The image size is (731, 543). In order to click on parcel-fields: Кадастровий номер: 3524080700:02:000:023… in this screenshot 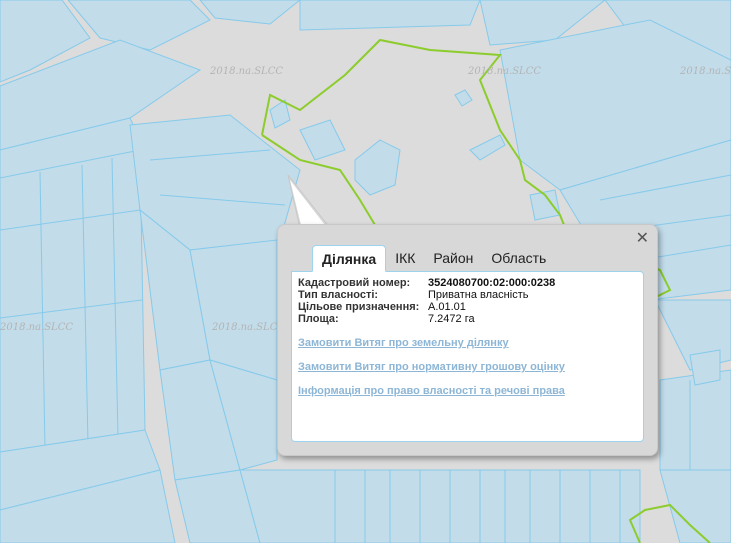, I will do `click(426, 301)`.